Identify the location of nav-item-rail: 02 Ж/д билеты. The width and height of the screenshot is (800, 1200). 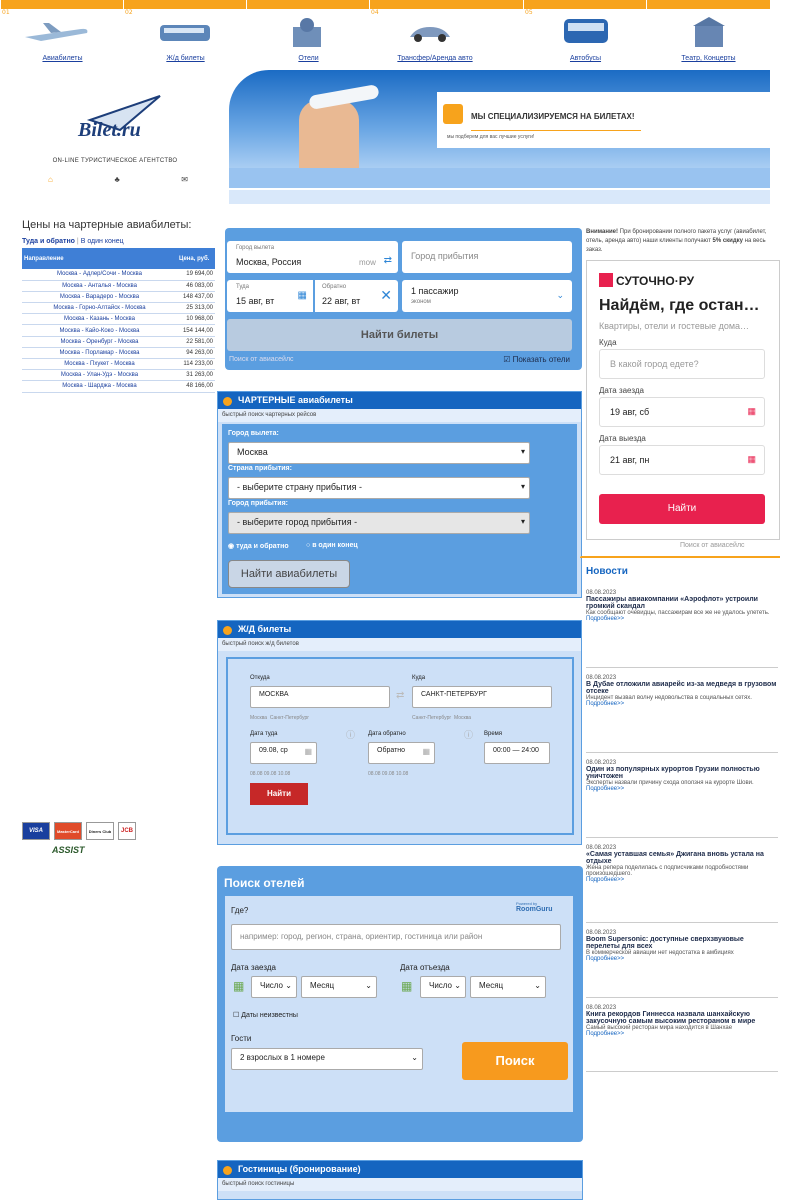
(184, 31).